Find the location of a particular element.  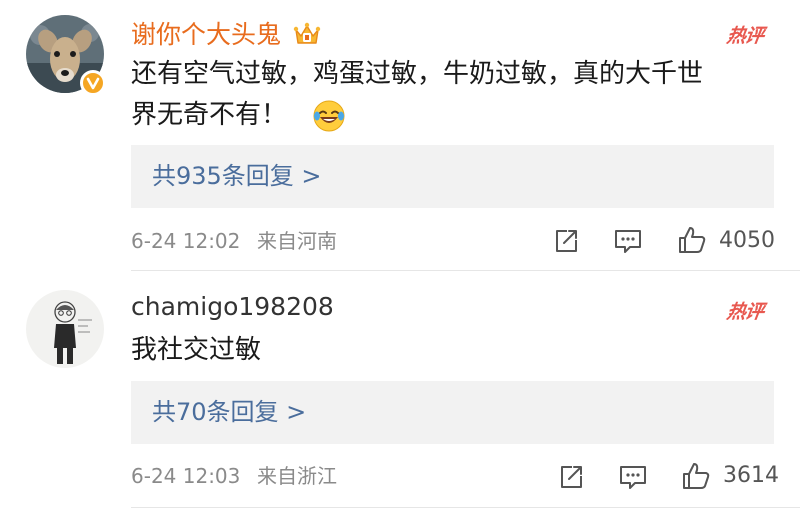

like-count: 3614 is located at coordinates (751, 475).